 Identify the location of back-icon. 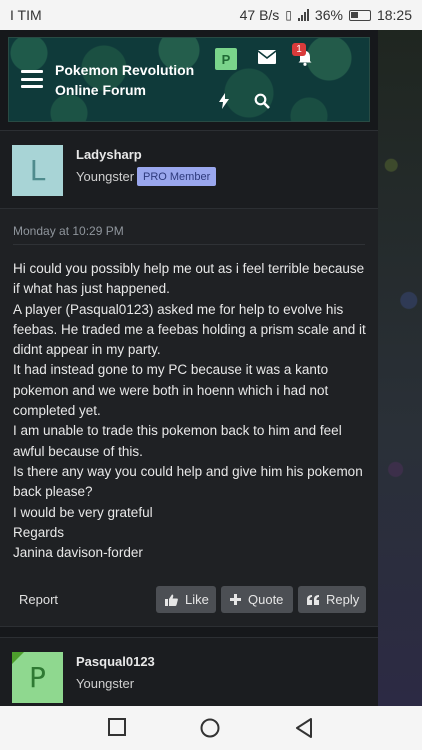
(304, 730).